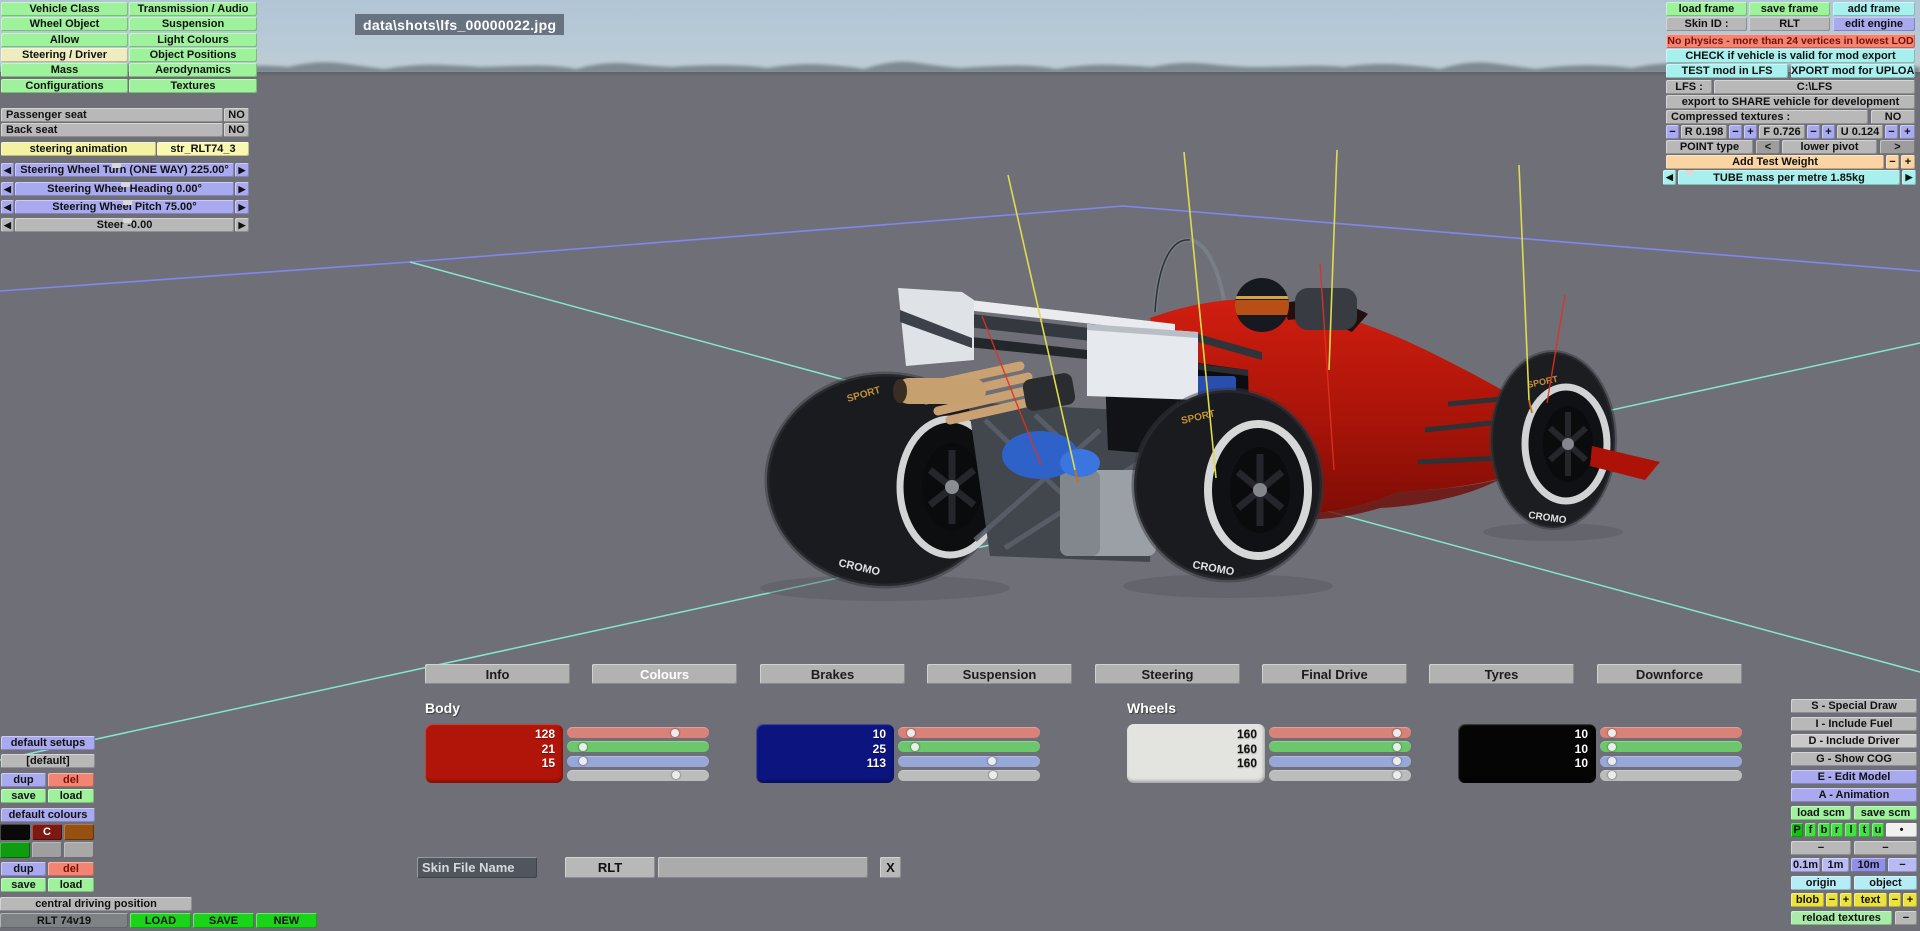 The height and width of the screenshot is (931, 1920). Describe the element at coordinates (999, 674) in the screenshot. I see `tab-suspension: Suspension` at that location.